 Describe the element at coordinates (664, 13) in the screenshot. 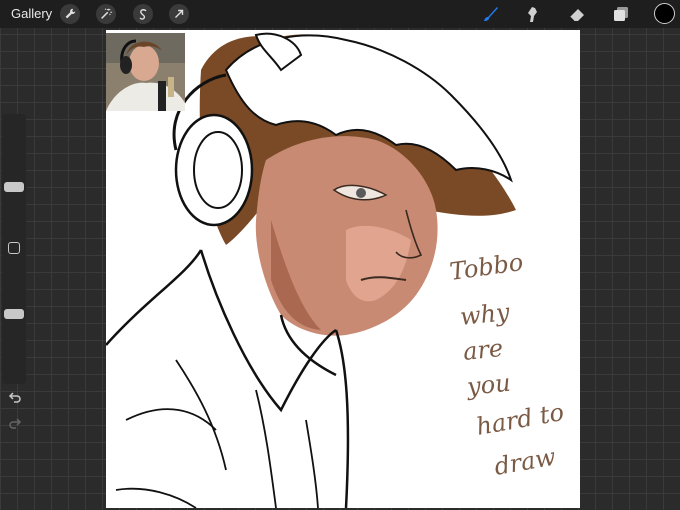

I see `color-picker-button` at that location.